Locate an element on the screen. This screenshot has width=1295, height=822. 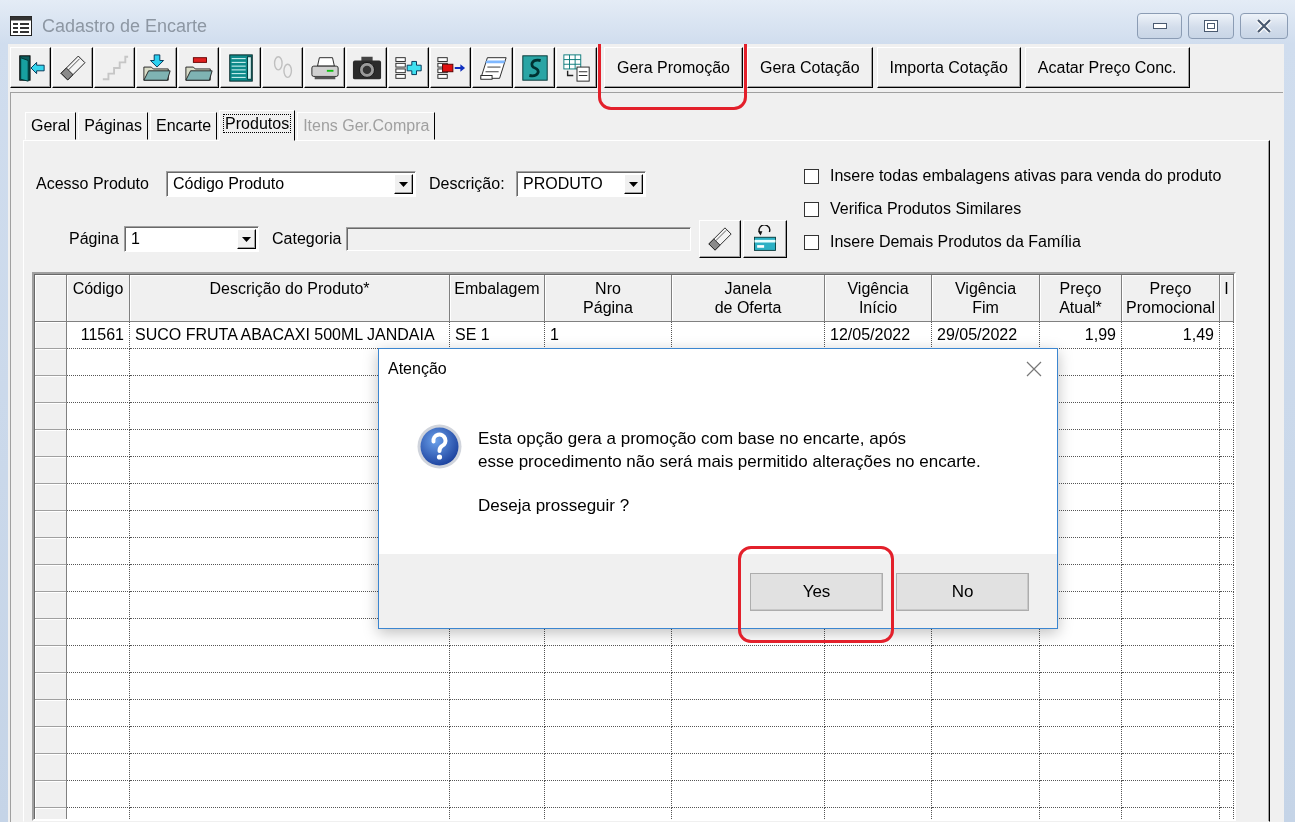
column-header: Embalagem is located at coordinates (497, 298).